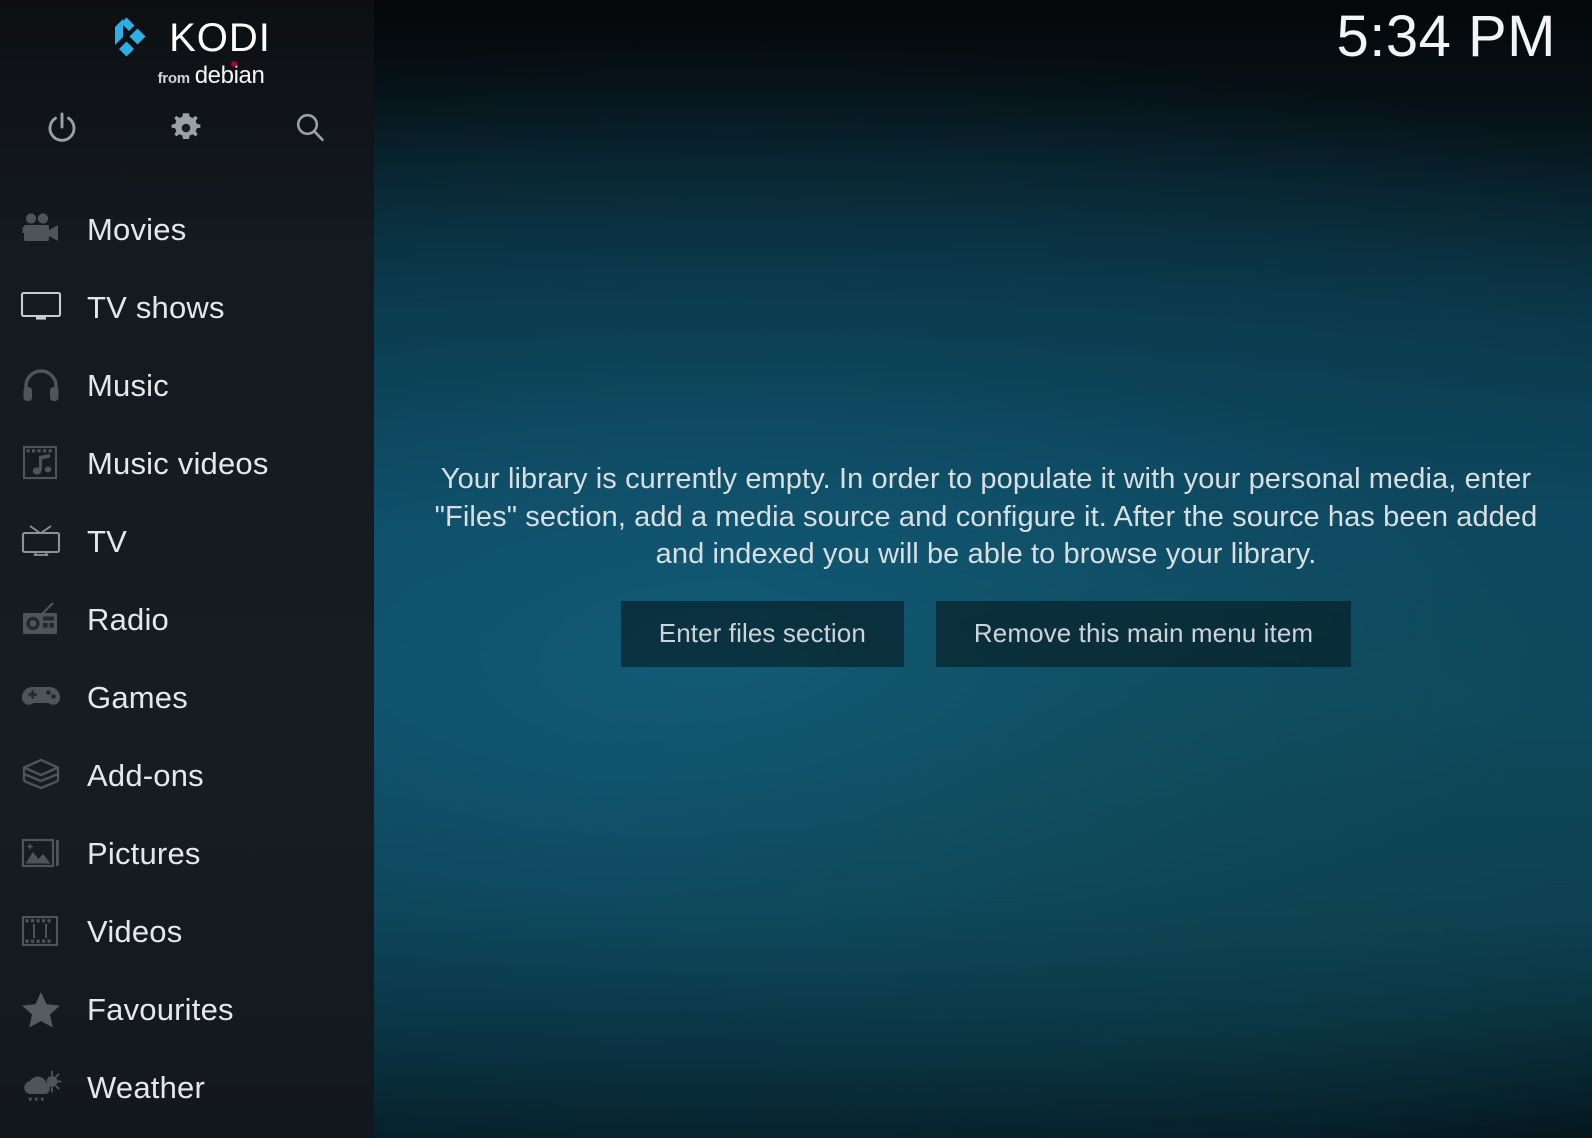 The image size is (1592, 1138). What do you see at coordinates (41, 619) in the screenshot?
I see `radio-icon` at bounding box center [41, 619].